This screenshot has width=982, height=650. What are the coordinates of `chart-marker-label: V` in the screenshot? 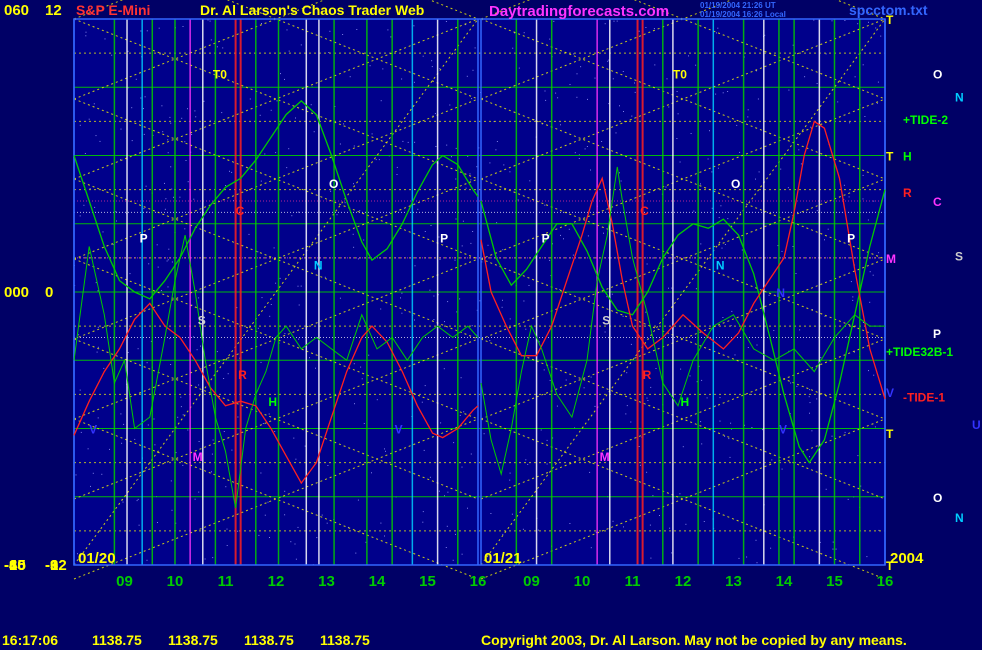 It's located at (399, 430).